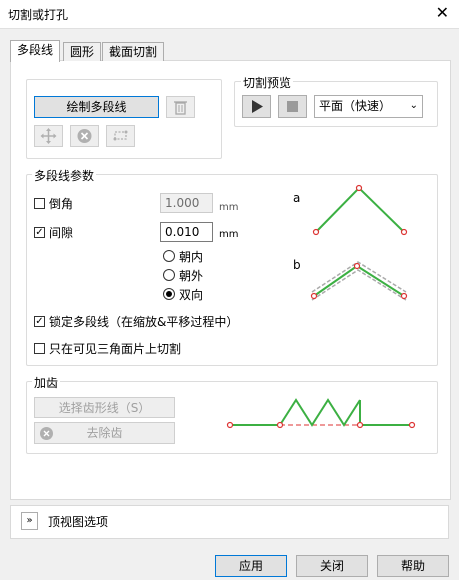 The image size is (459, 580). I want to click on diagram-b-illustration, so click(359, 281).